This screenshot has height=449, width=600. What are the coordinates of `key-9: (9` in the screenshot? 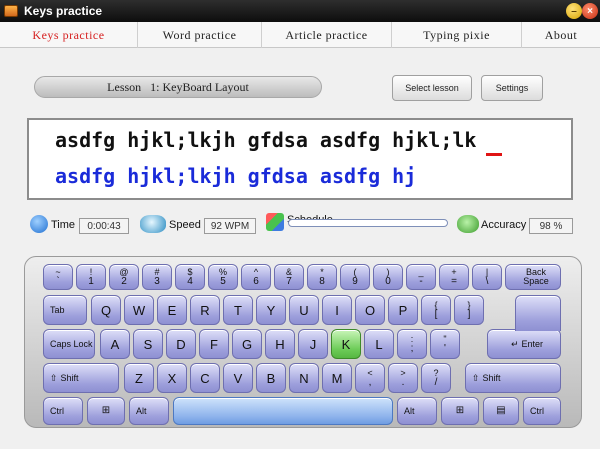 It's located at (355, 277).